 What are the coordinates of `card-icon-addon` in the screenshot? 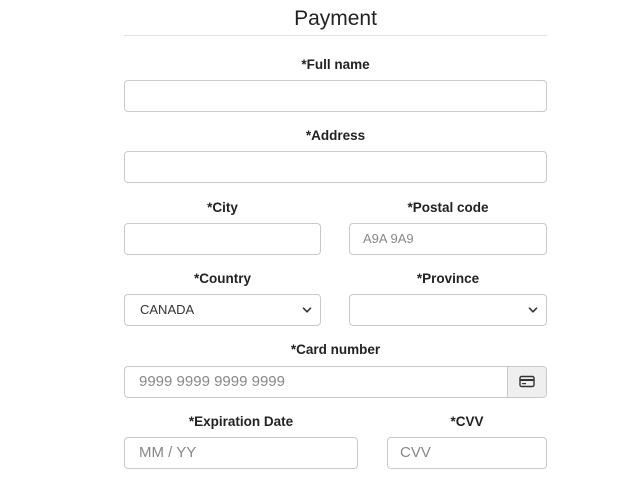 It's located at (526, 382).